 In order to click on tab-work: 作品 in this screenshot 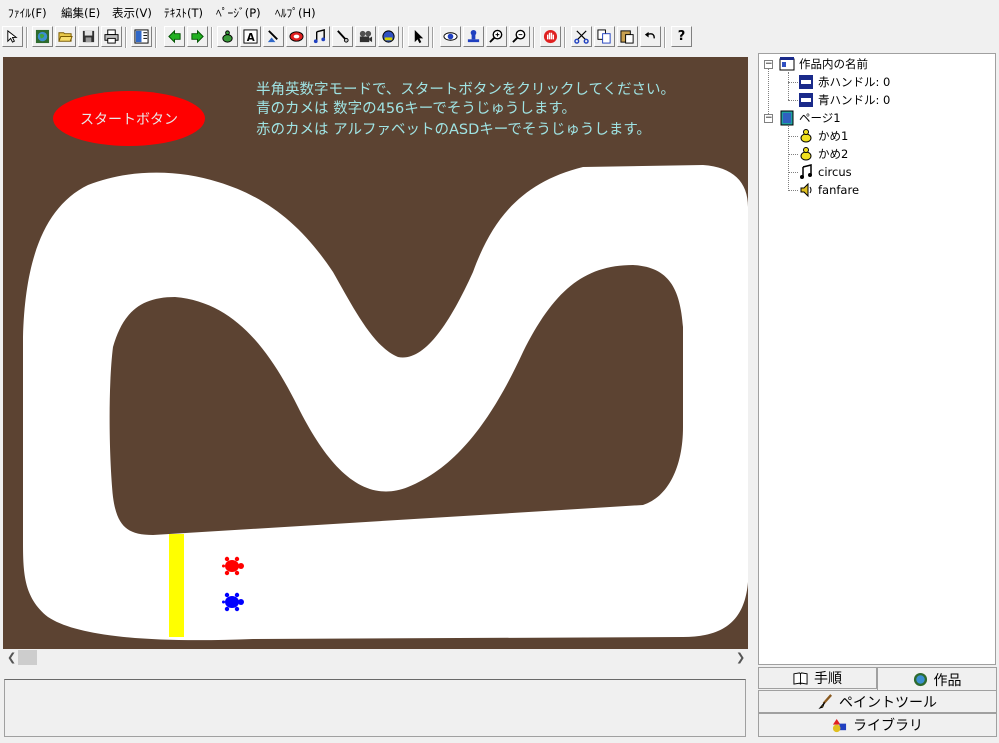, I will do `click(937, 679)`.